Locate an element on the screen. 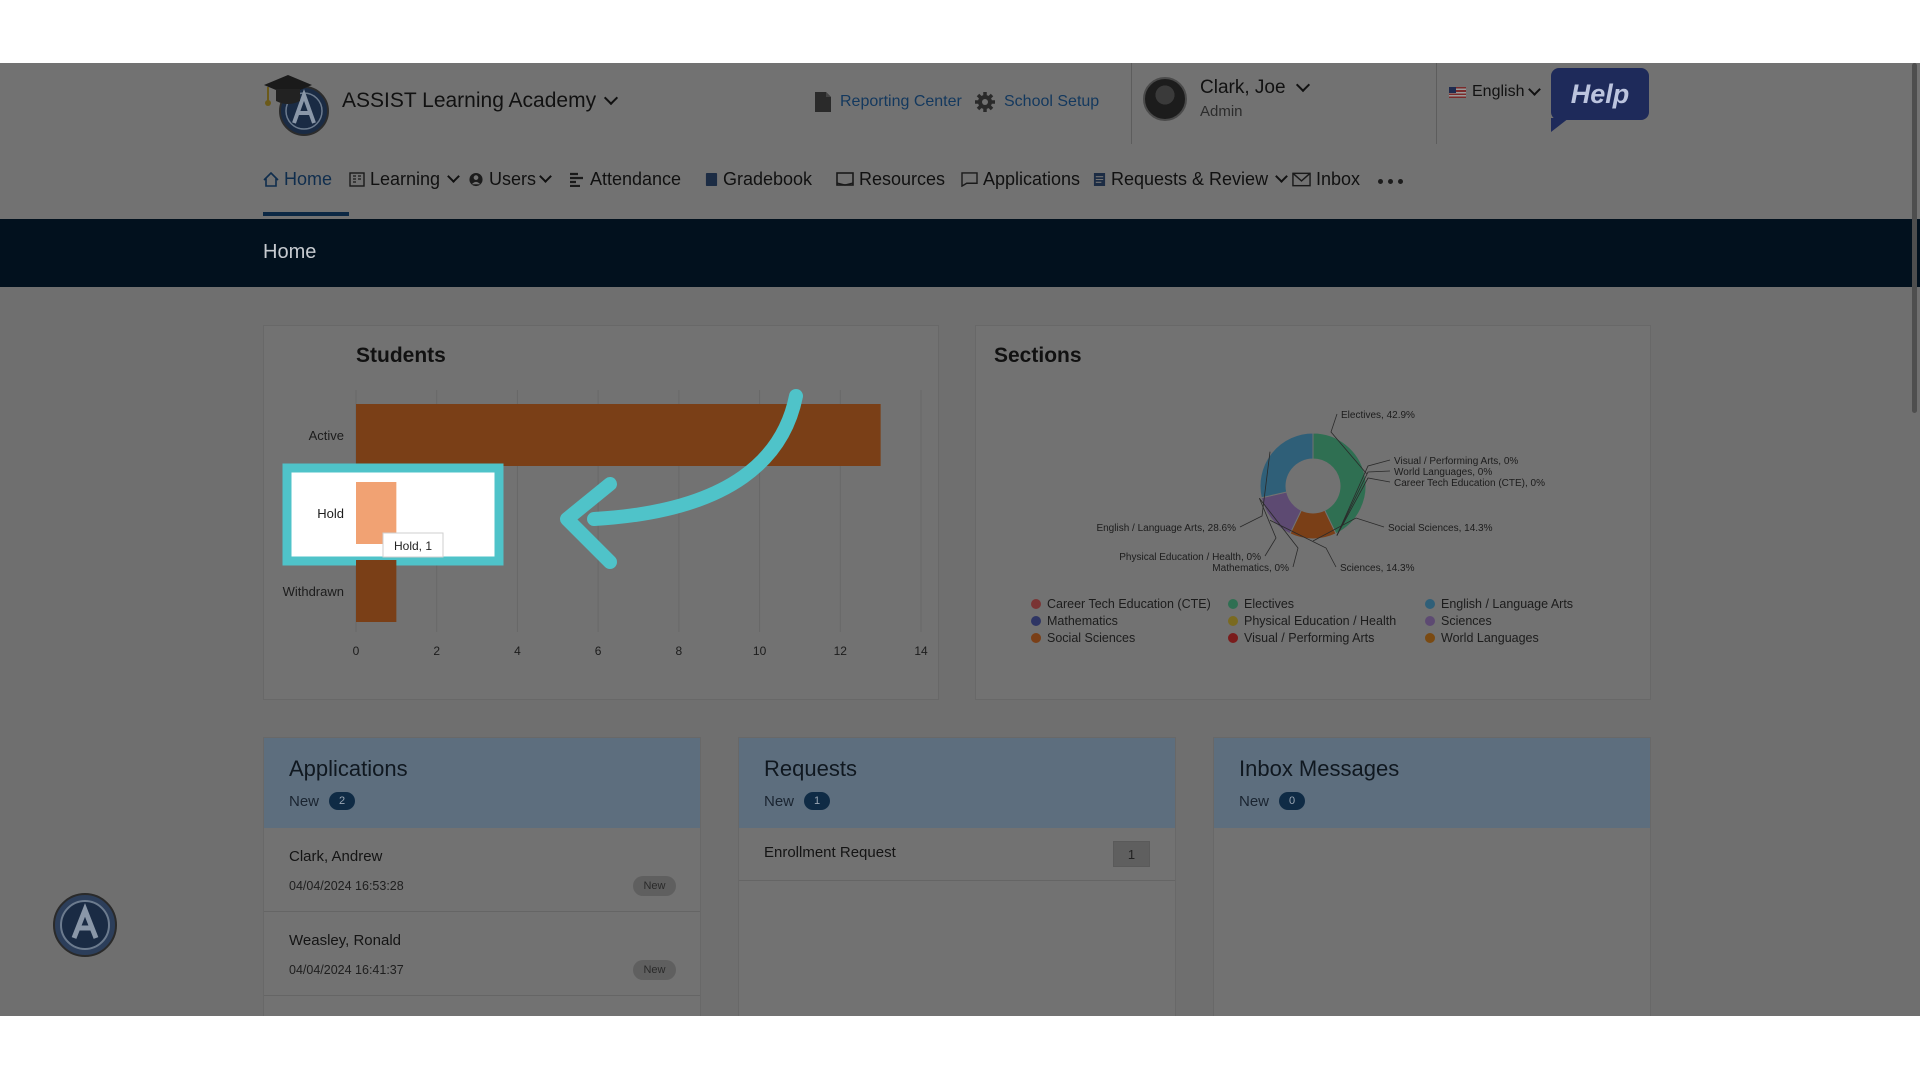  application-date: 04/04/2024 16:53:28 is located at coordinates (346, 886).